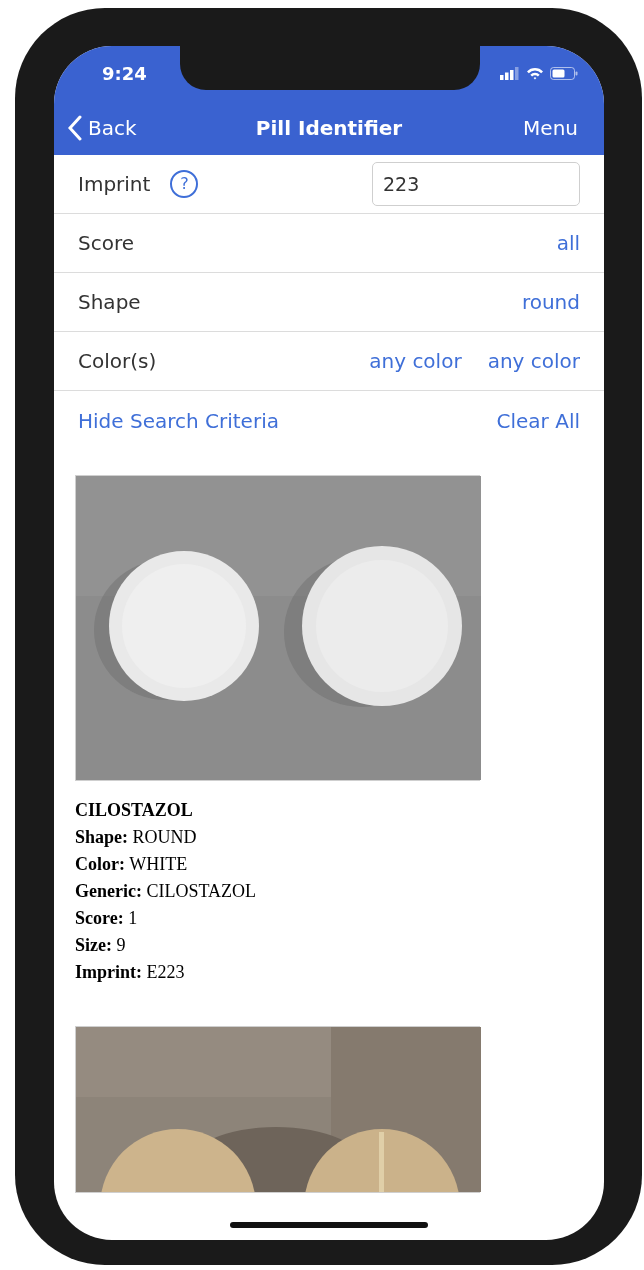 The width and height of the screenshot is (644, 1270). Describe the element at coordinates (107, 918) in the screenshot. I see `pill-detail: Score: 1` at that location.